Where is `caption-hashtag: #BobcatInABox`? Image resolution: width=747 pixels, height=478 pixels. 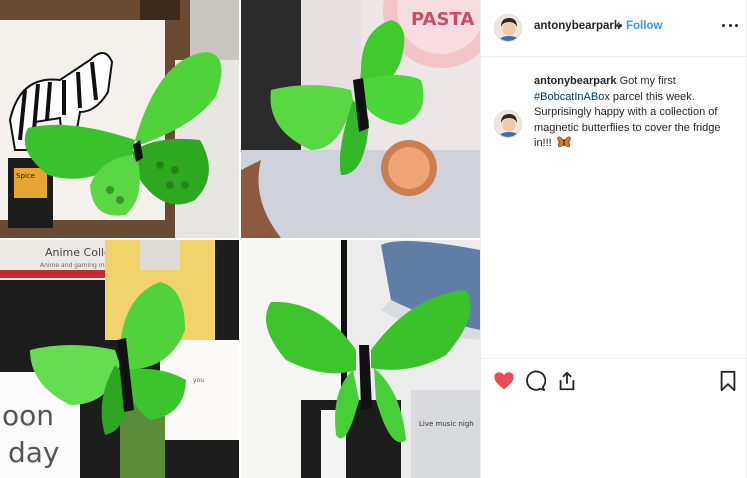
caption-hashtag: #BobcatInABox is located at coordinates (572, 97).